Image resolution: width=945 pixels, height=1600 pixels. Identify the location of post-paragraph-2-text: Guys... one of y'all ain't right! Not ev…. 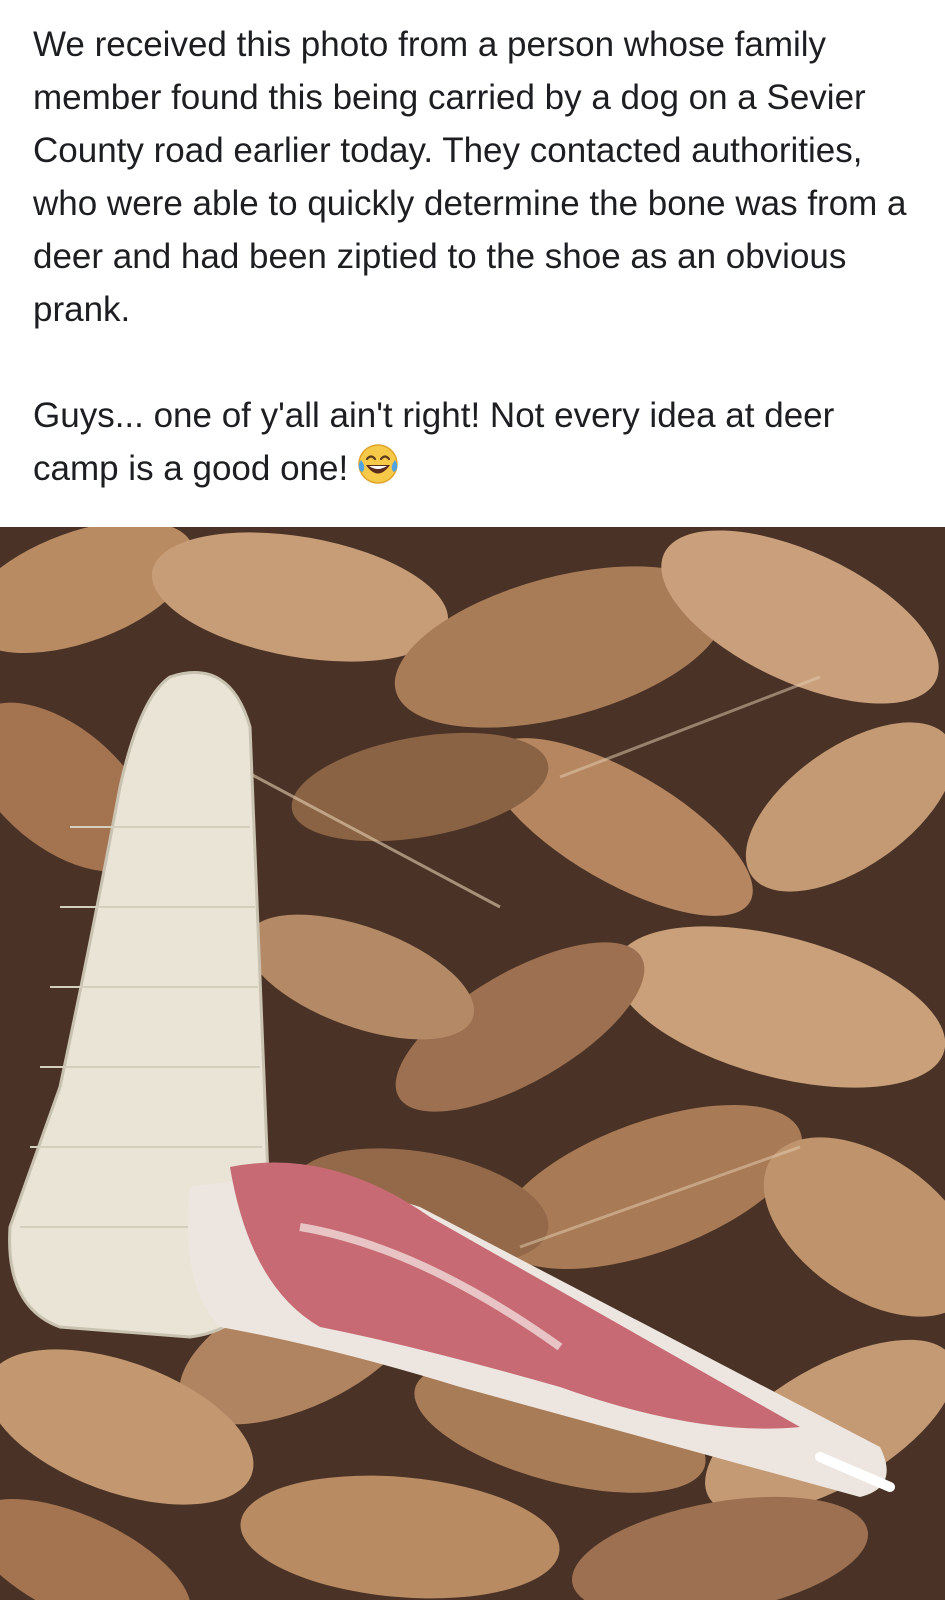
(434, 442).